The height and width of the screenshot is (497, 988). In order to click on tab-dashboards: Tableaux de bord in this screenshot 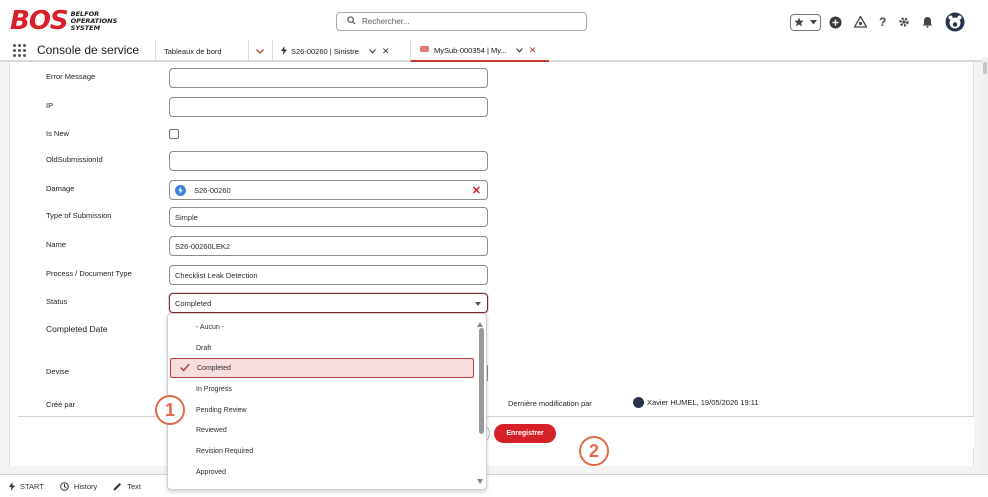, I will do `click(201, 51)`.